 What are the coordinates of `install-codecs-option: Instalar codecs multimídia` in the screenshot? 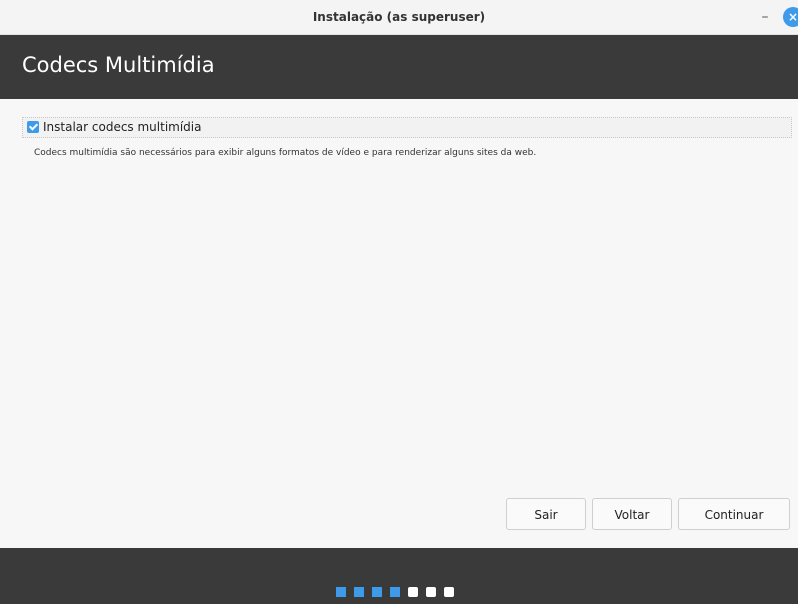 It's located at (407, 127).